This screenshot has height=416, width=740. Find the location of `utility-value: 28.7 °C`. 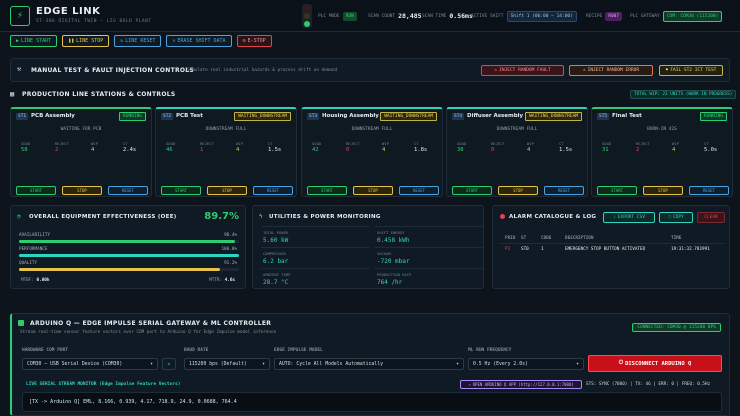

utility-value: 28.7 °C is located at coordinates (276, 282).